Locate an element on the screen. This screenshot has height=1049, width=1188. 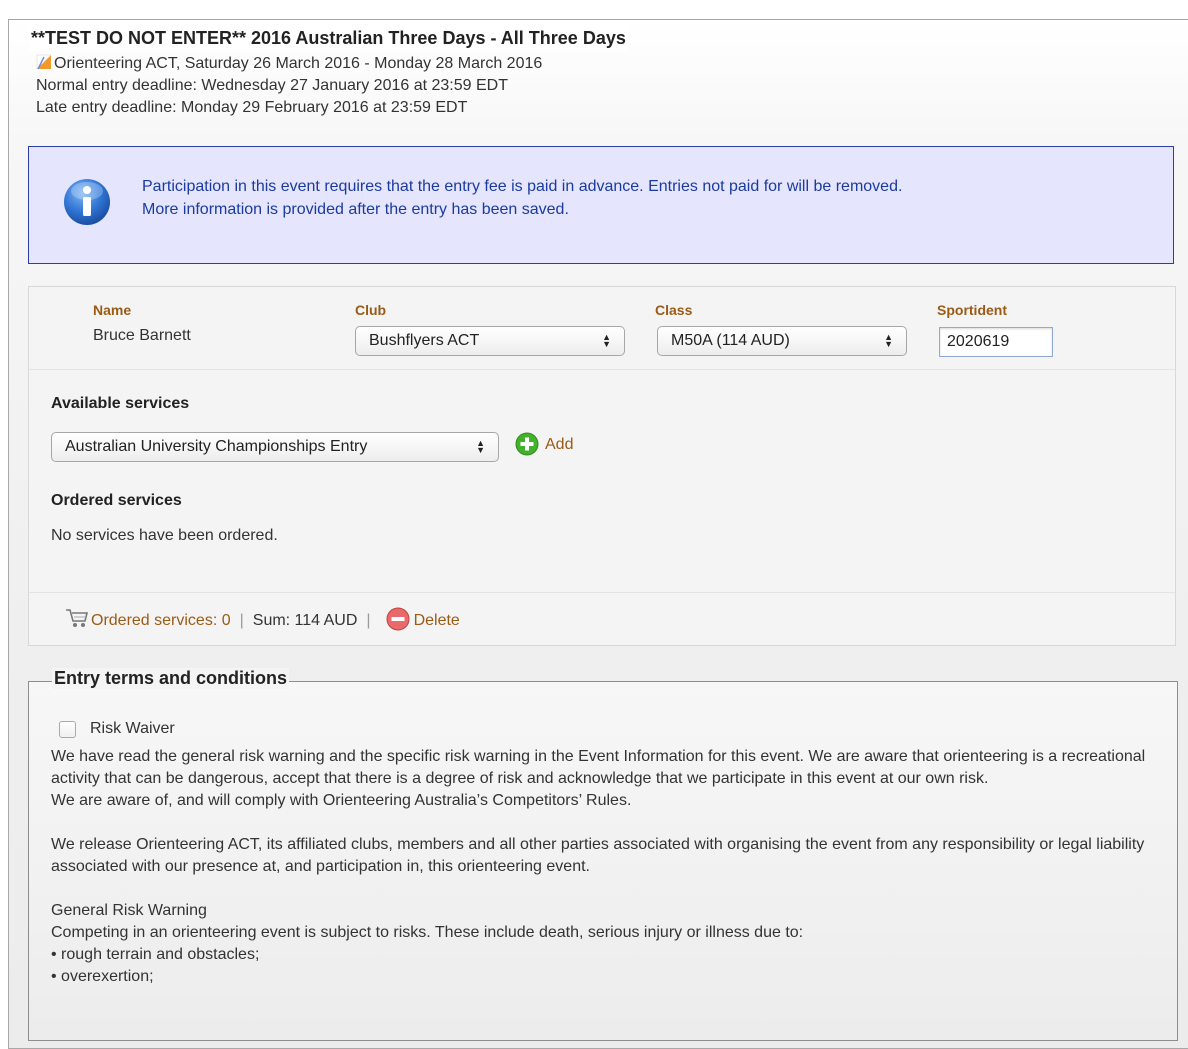
risk-waiver-label: Risk Waiver is located at coordinates (132, 729).